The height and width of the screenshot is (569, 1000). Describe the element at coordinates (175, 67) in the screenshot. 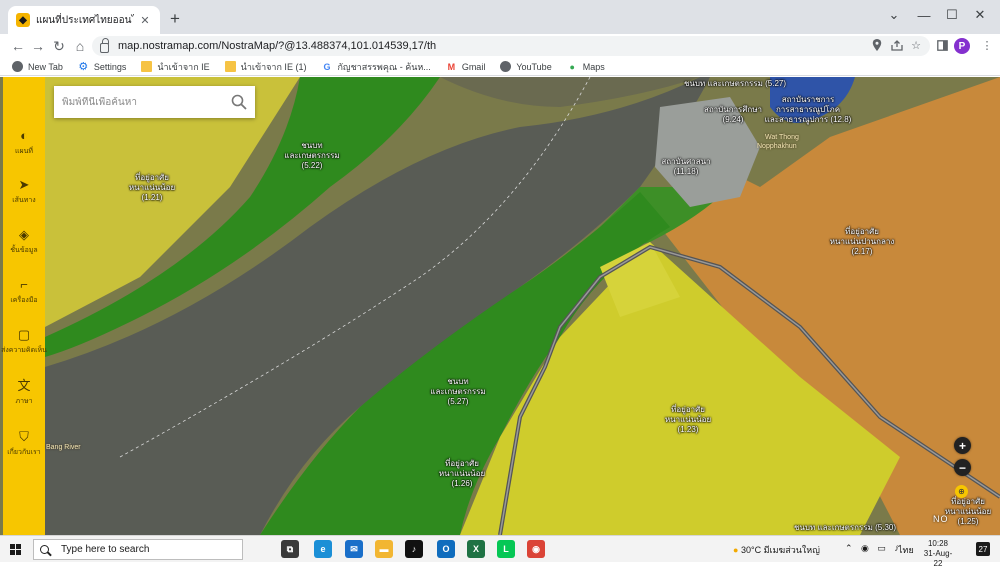

I see `bookmark-folder-ie: นำเข้าจาก IE` at that location.